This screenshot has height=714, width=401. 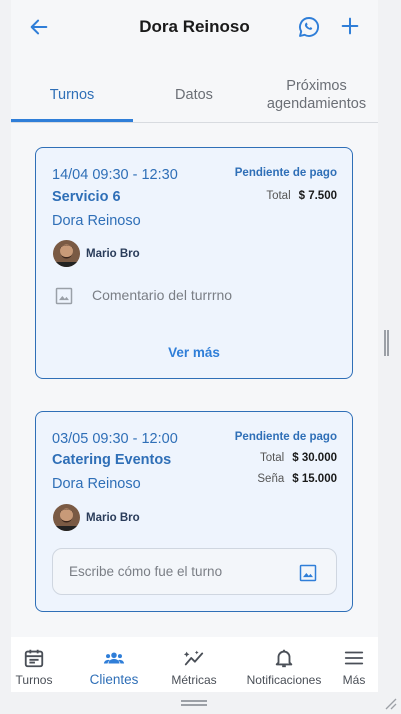 What do you see at coordinates (309, 27) in the screenshot?
I see `whatsapp-icon` at bounding box center [309, 27].